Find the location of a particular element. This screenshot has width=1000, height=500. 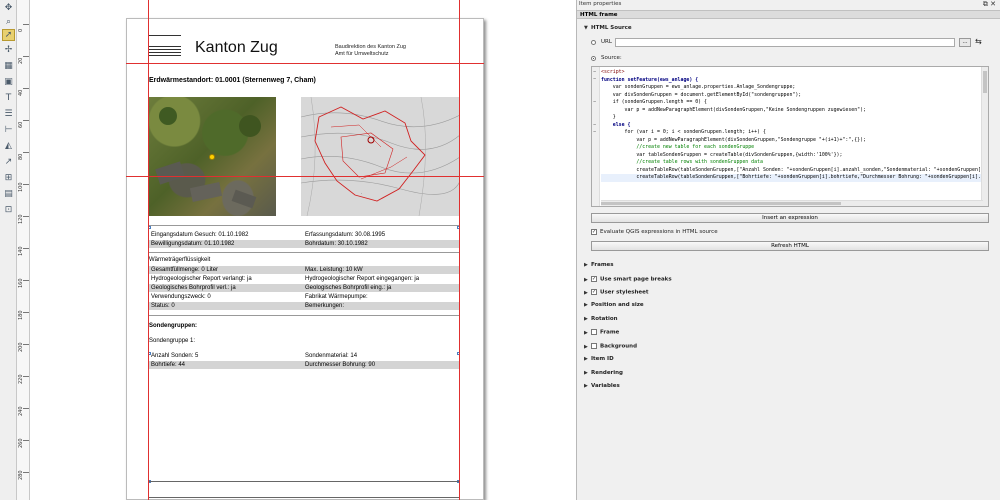

ruler-label: 100 is located at coordinates (21, 187).